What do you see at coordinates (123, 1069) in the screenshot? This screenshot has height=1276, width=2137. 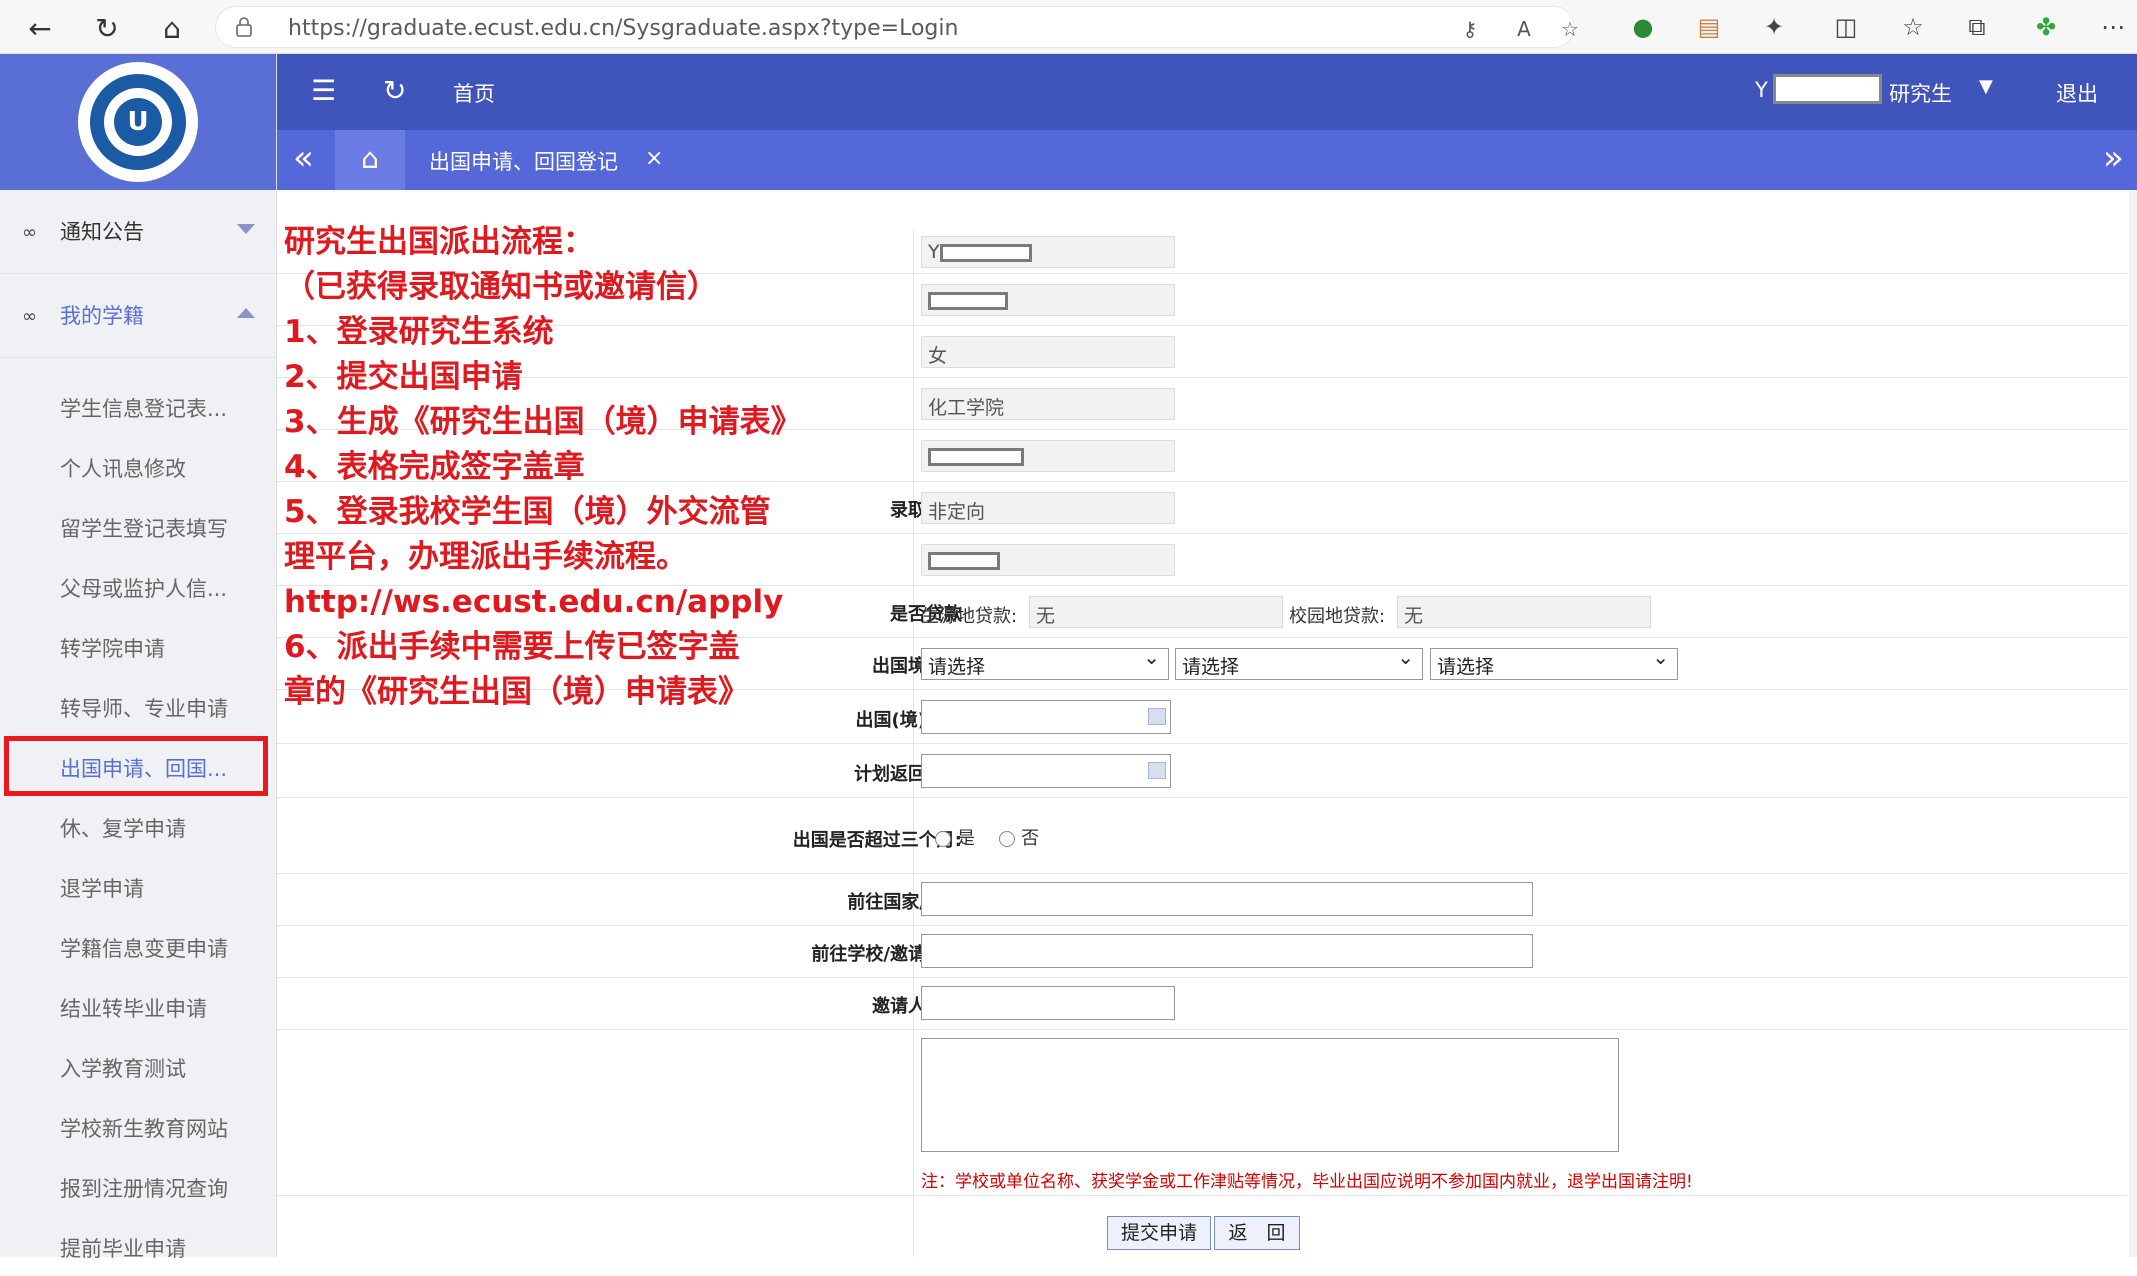 I see `sidebar-item-label: 入学教育测试` at bounding box center [123, 1069].